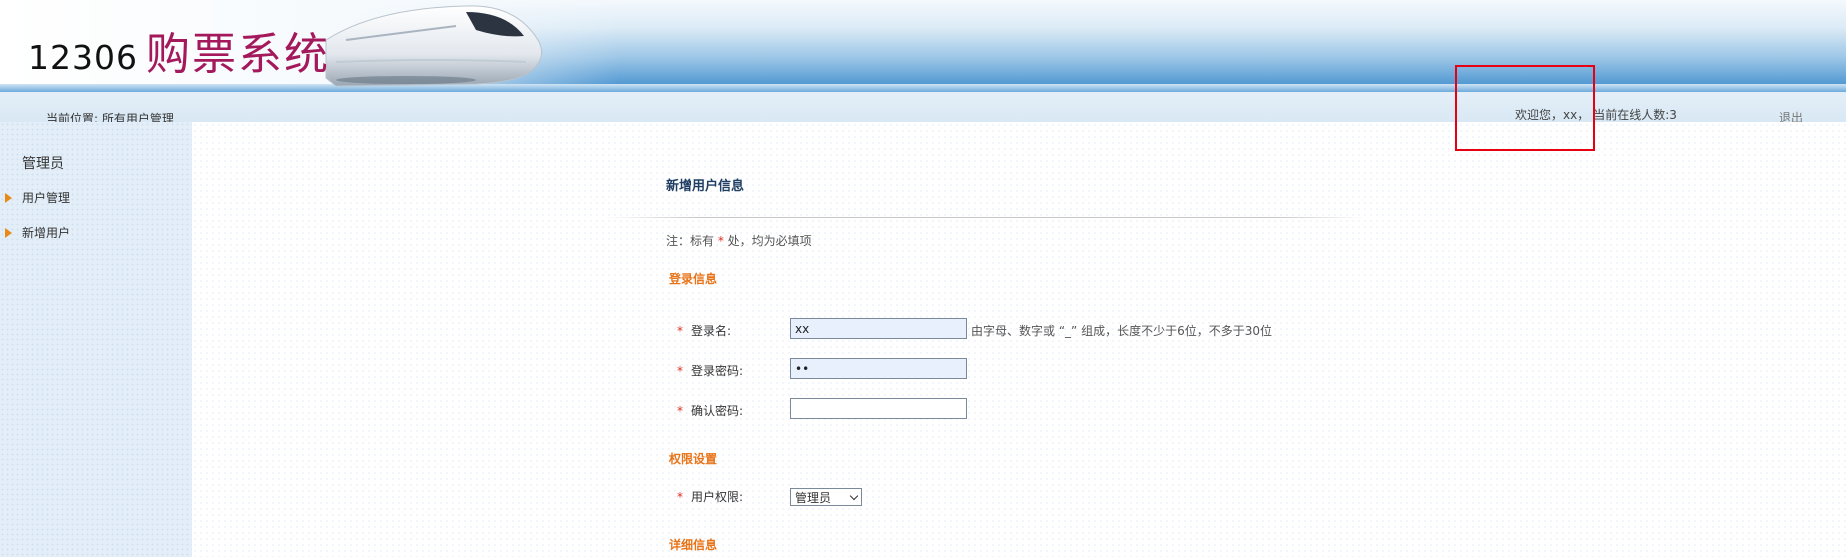 Image resolution: width=1846 pixels, height=557 pixels. I want to click on sidebar-item-label: 用户管理, so click(46, 198).